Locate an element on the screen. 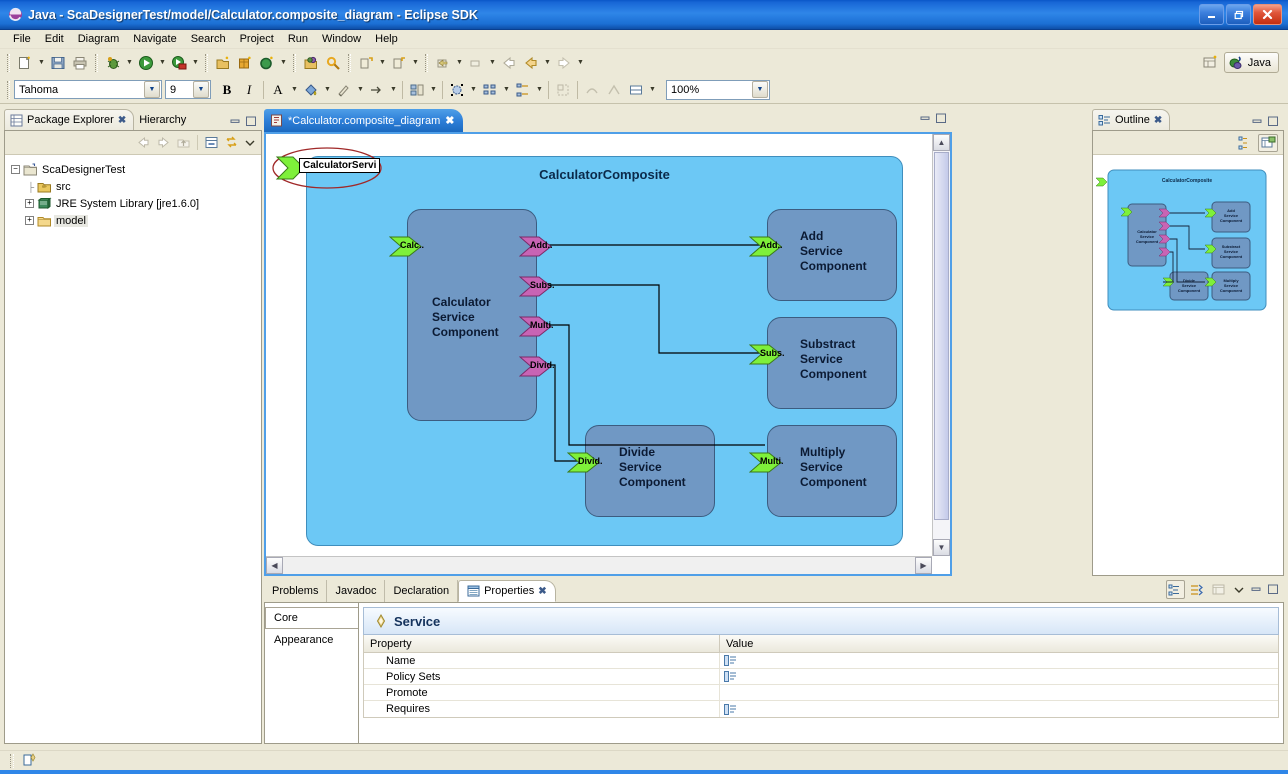 This screenshot has width=1288, height=774. select-all-dropdown-arrow: ▼ is located at coordinates (473, 90).